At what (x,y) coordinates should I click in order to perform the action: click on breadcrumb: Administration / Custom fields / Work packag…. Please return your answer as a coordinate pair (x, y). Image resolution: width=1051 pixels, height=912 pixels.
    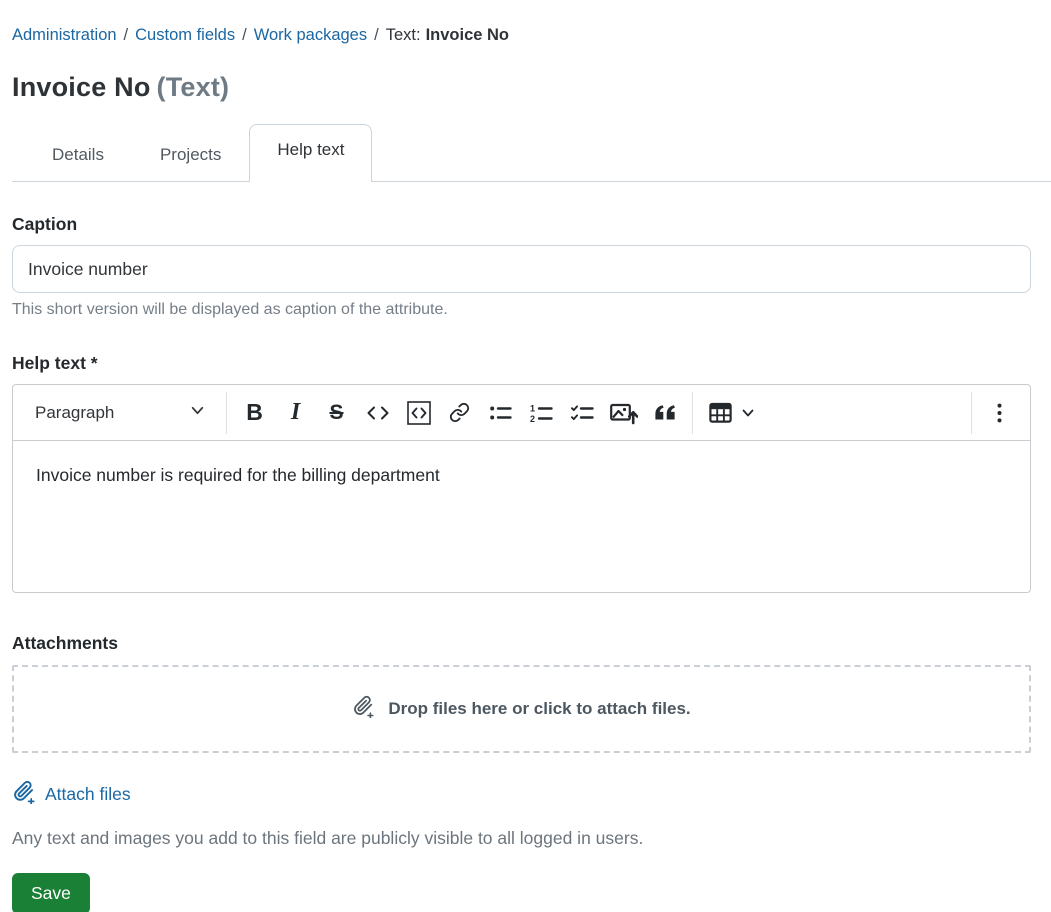
    Looking at the image, I should click on (521, 35).